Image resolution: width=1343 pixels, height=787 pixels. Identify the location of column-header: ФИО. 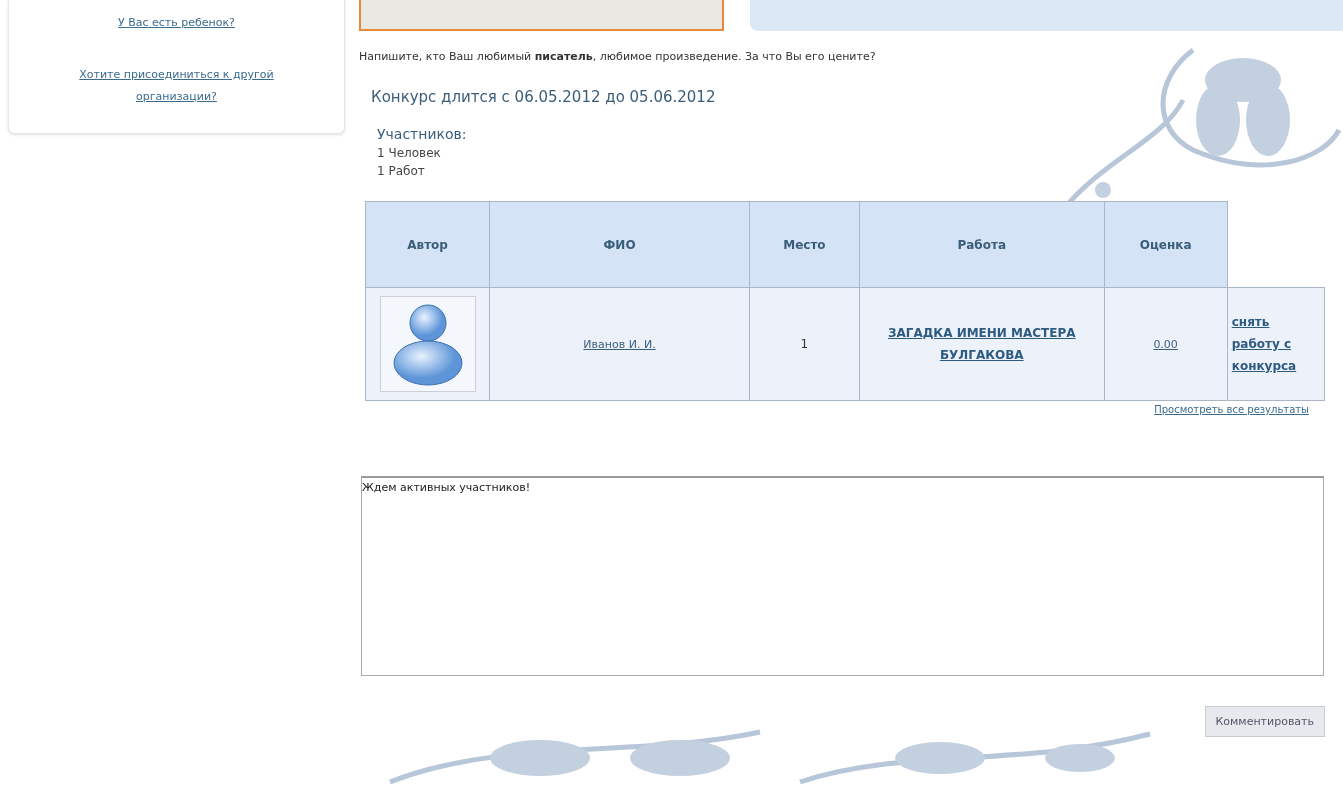
(619, 244).